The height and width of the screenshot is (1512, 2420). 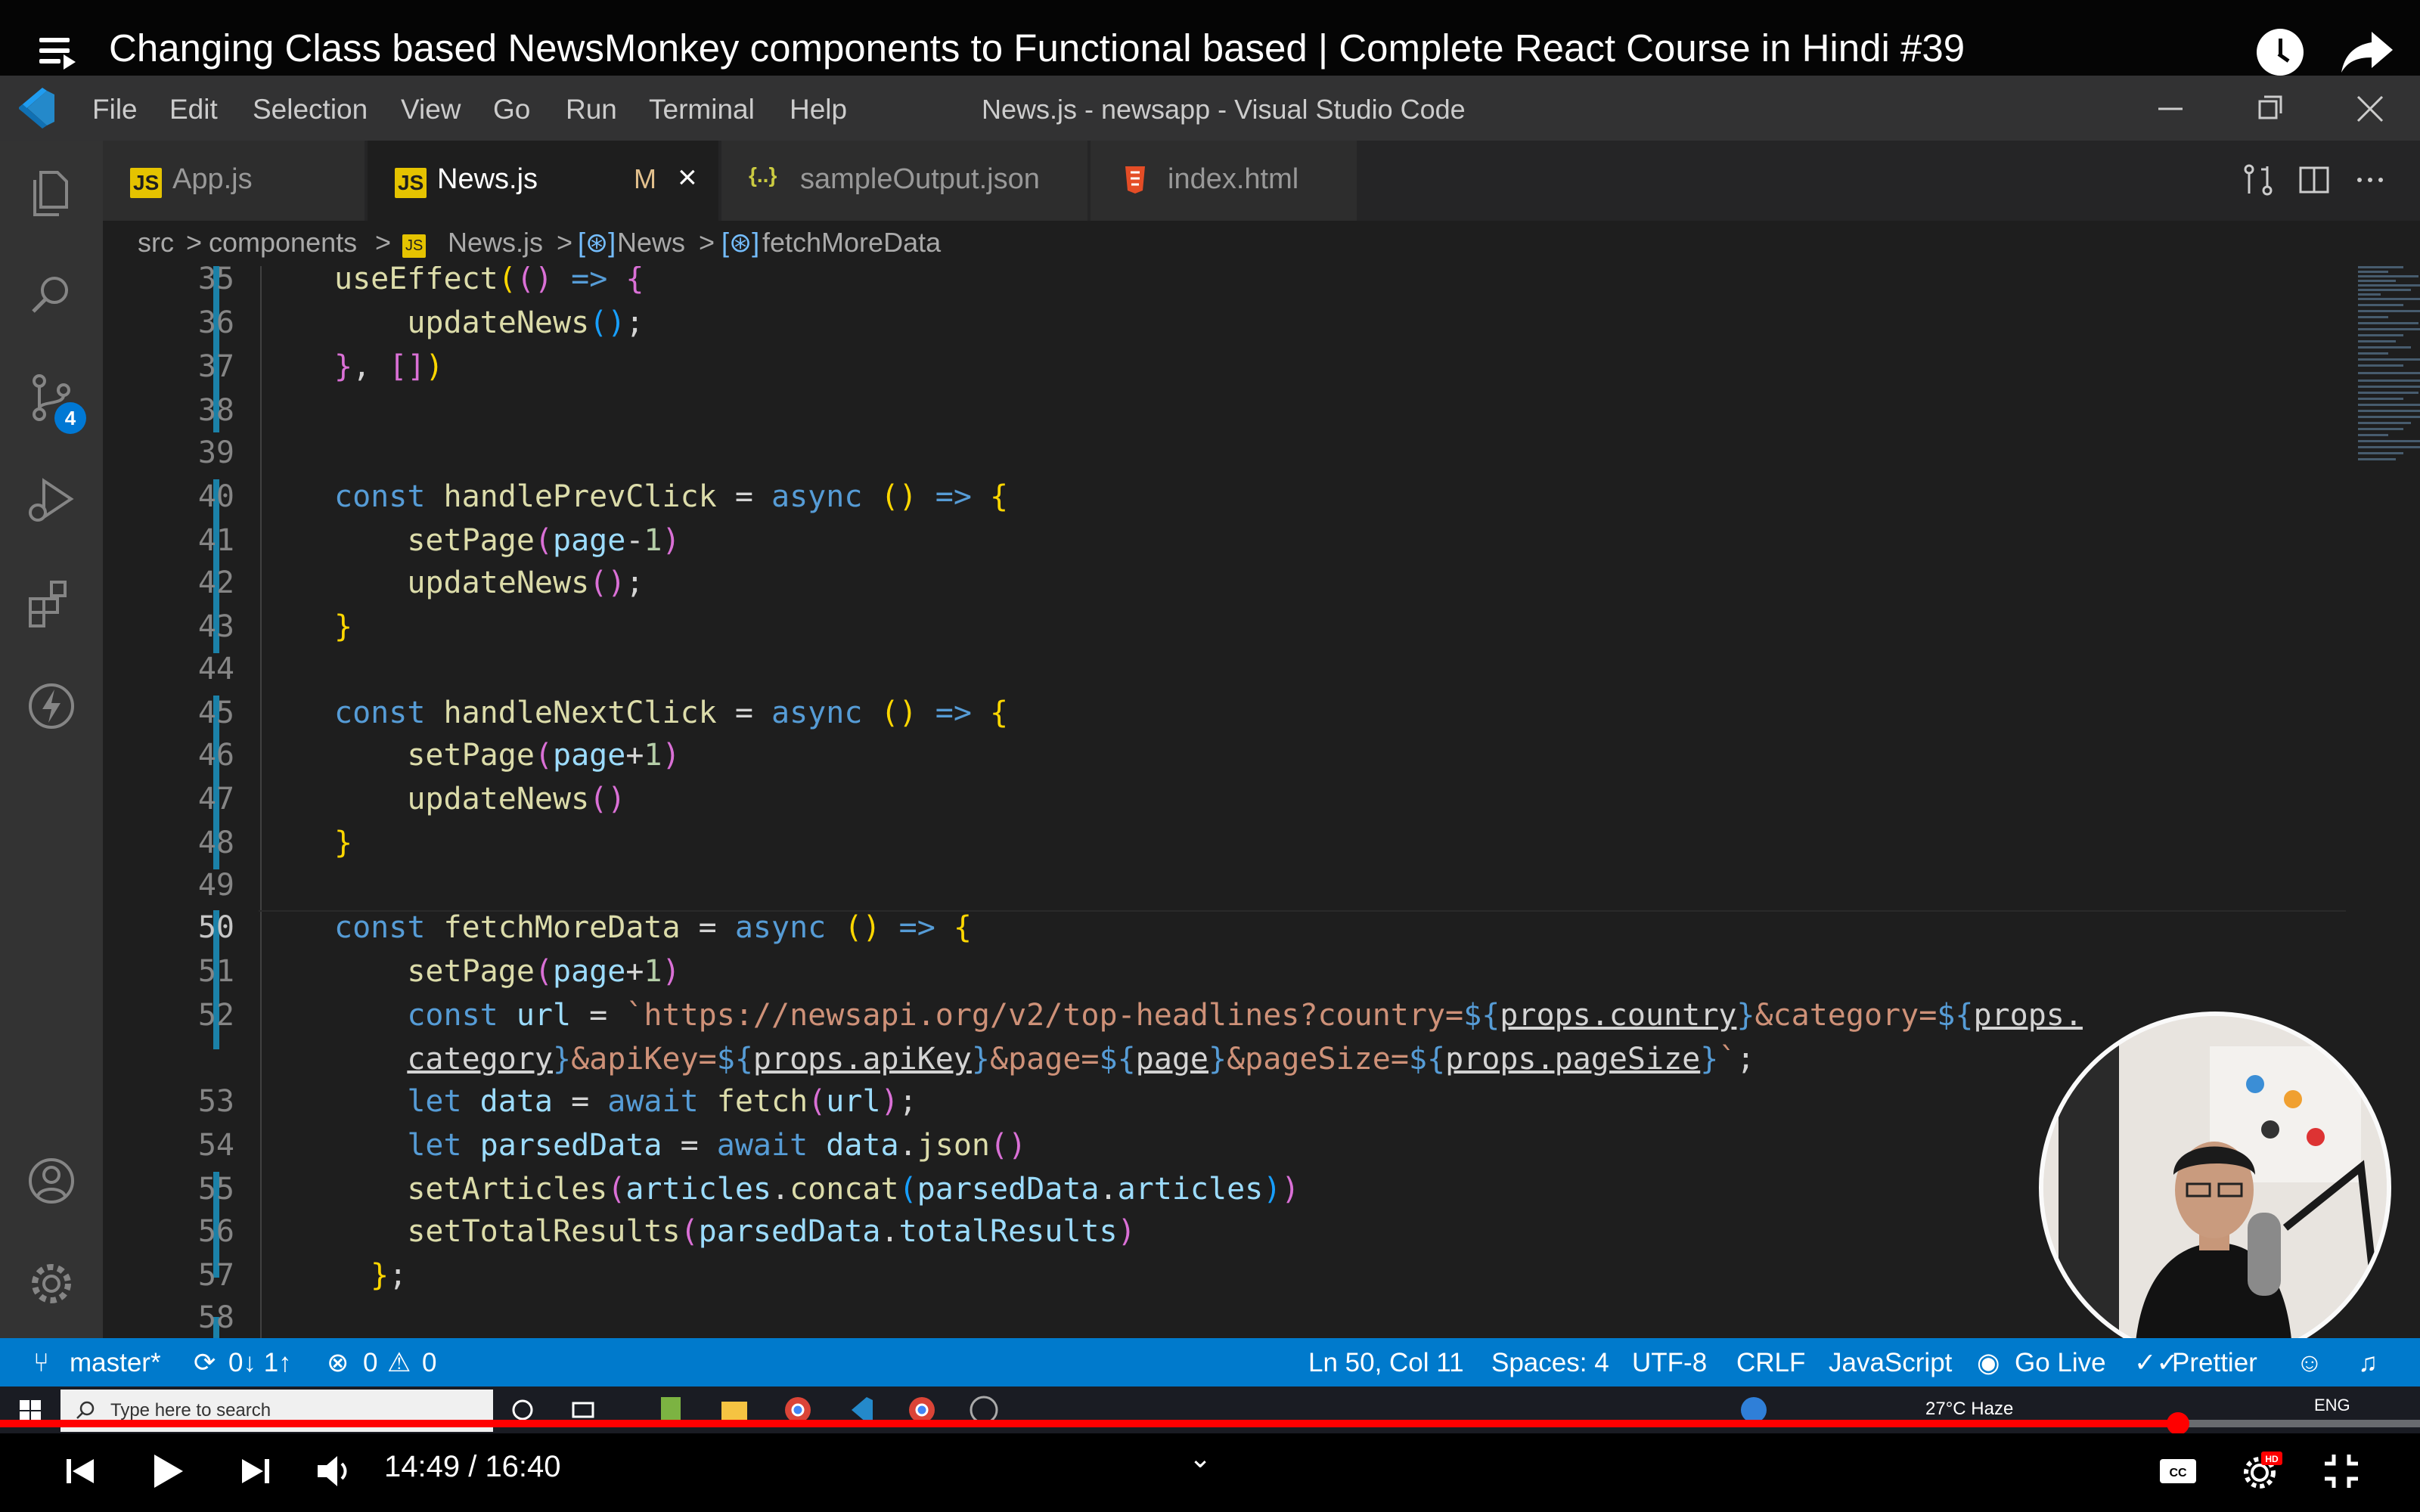 What do you see at coordinates (411, 183) in the screenshot?
I see `js-file-icon: JS` at bounding box center [411, 183].